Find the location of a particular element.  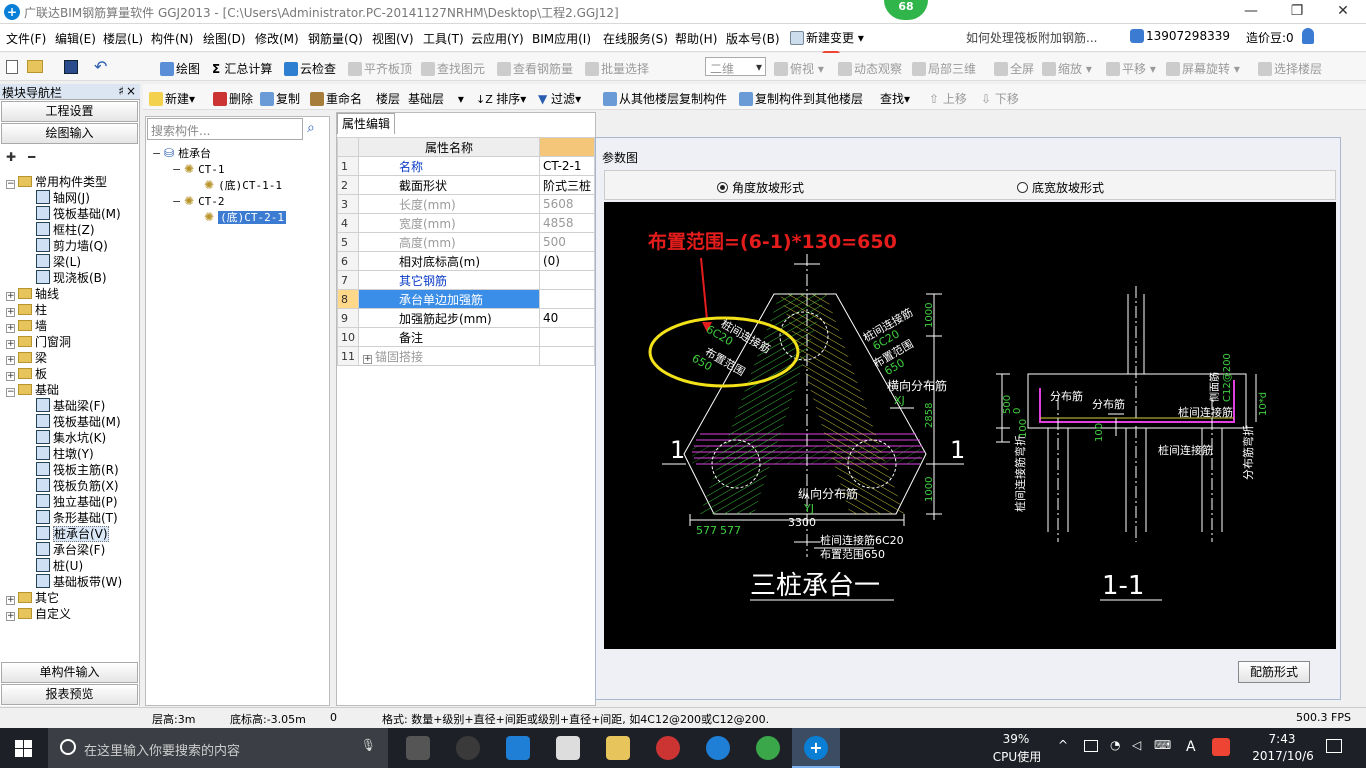

clock-time: 7:43 is located at coordinates (1282, 739).